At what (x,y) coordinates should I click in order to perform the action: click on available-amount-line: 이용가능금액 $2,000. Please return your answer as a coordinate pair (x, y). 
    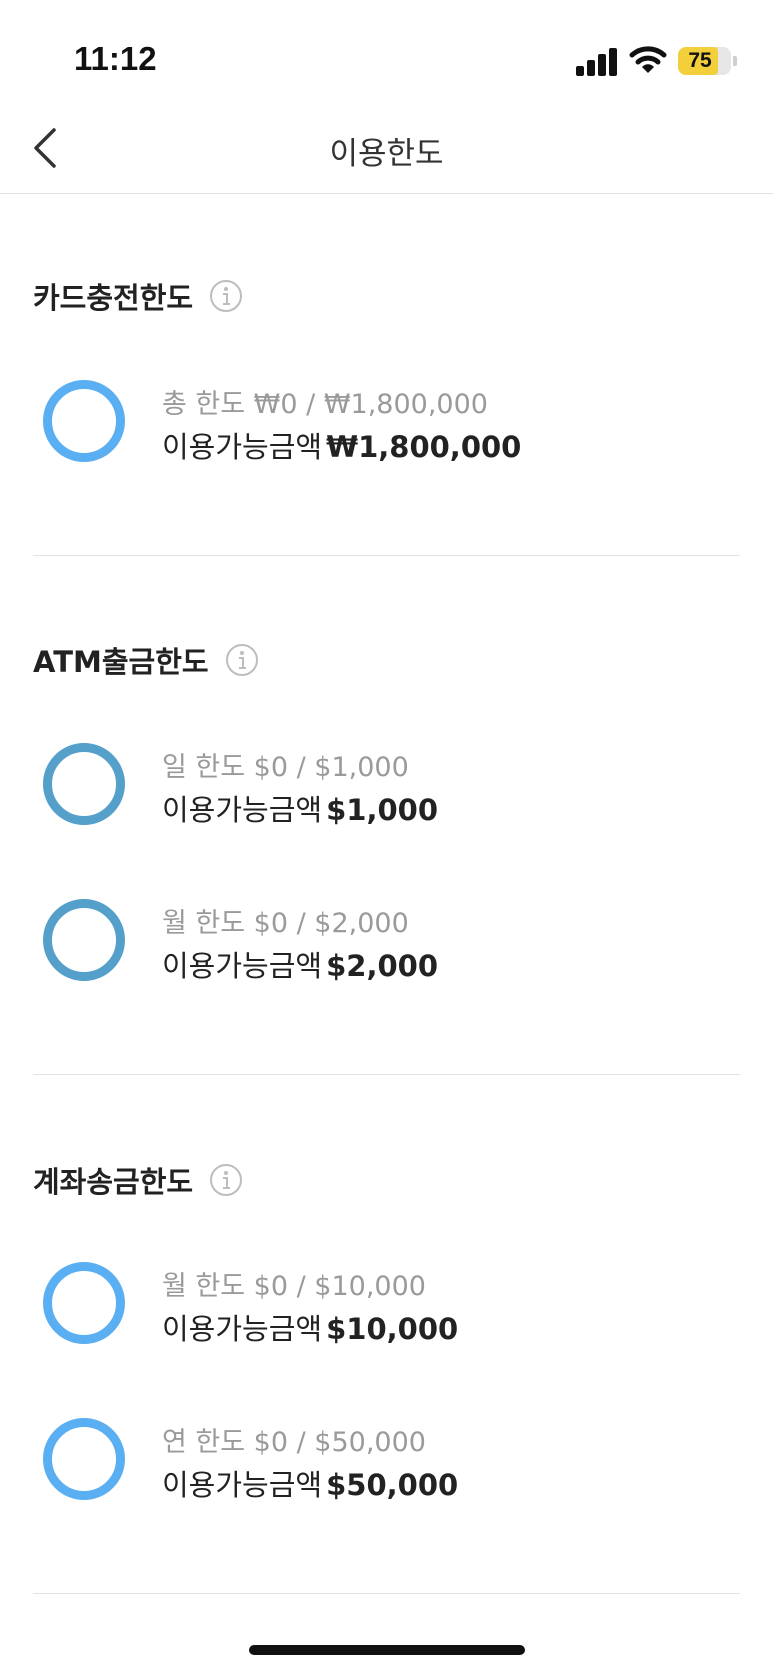
    Looking at the image, I should click on (300, 964).